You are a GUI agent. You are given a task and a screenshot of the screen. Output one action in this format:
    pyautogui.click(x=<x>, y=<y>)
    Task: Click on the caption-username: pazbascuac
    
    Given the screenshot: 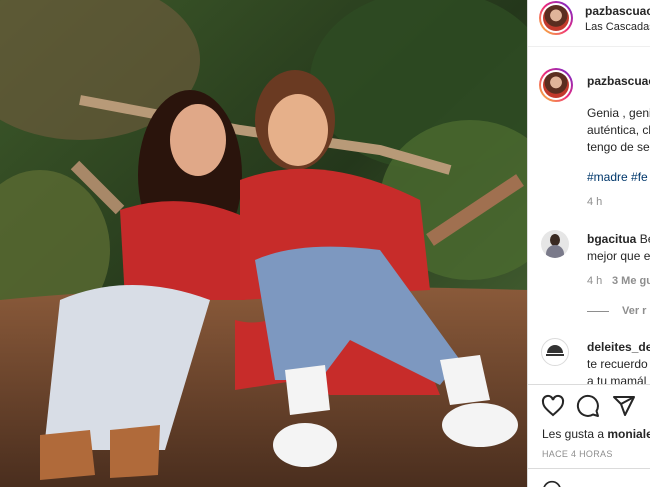 What is the action you would take?
    pyautogui.click(x=618, y=81)
    